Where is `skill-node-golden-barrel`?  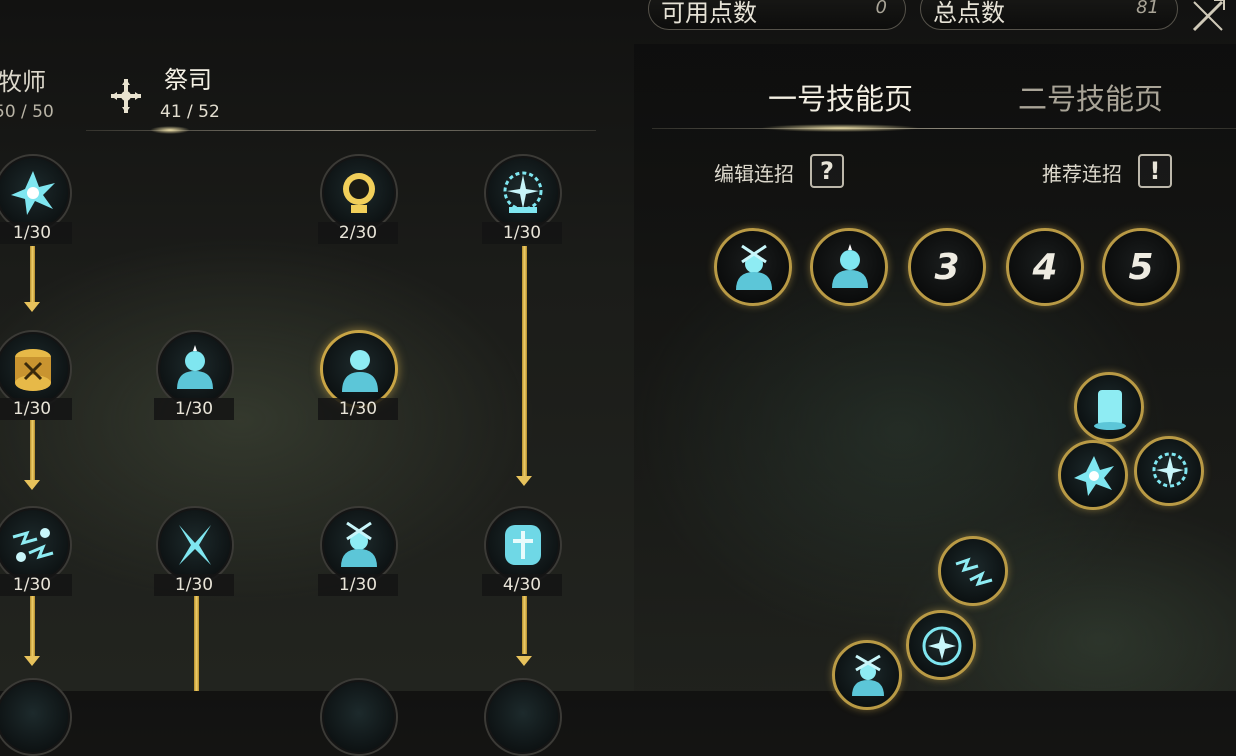 skill-node-golden-barrel is located at coordinates (36, 369).